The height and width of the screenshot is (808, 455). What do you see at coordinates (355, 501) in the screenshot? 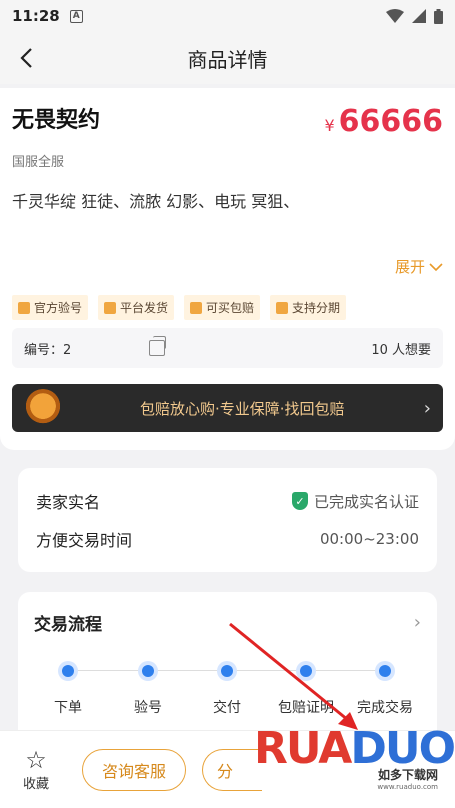
I see `realname-status: ✓ 已完成实名认证` at bounding box center [355, 501].